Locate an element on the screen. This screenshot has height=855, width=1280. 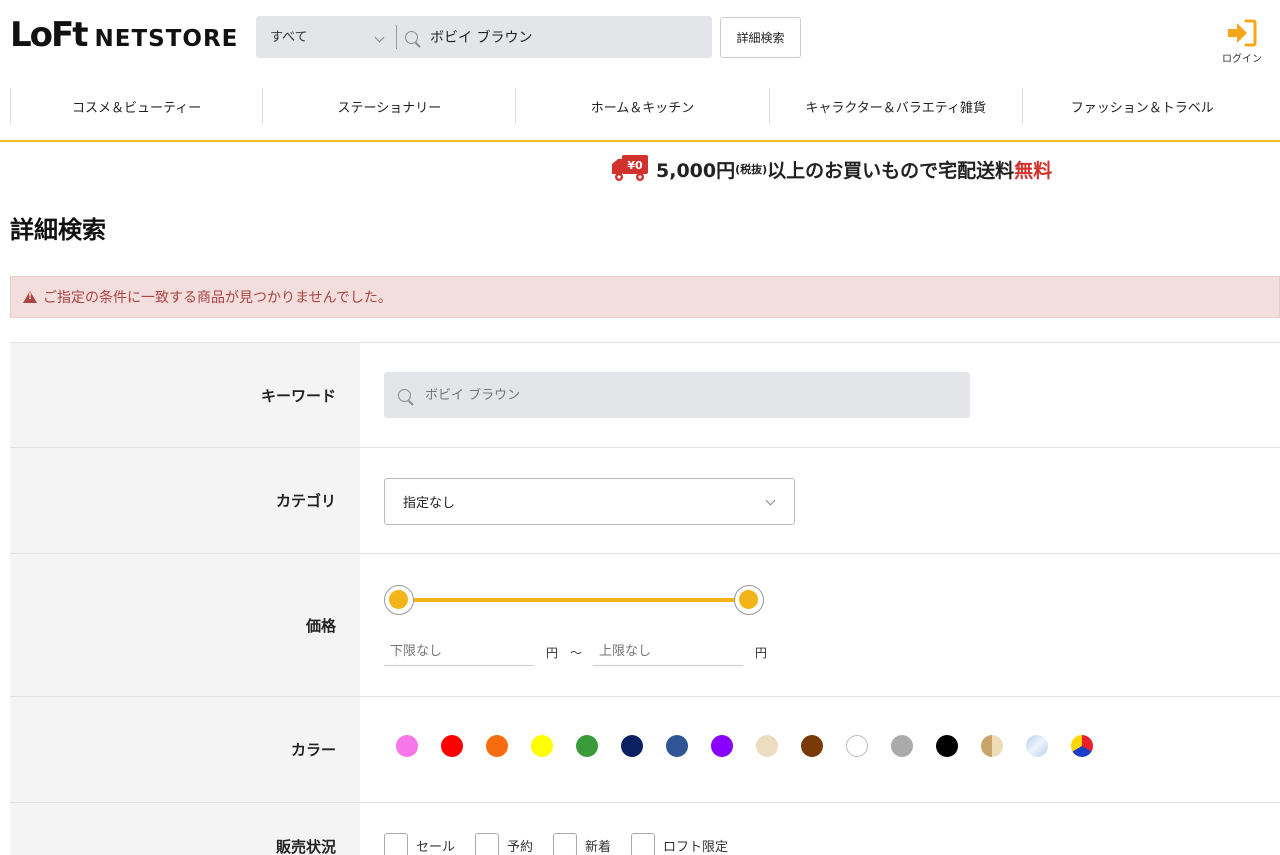
keyword-input-box is located at coordinates (677, 395).